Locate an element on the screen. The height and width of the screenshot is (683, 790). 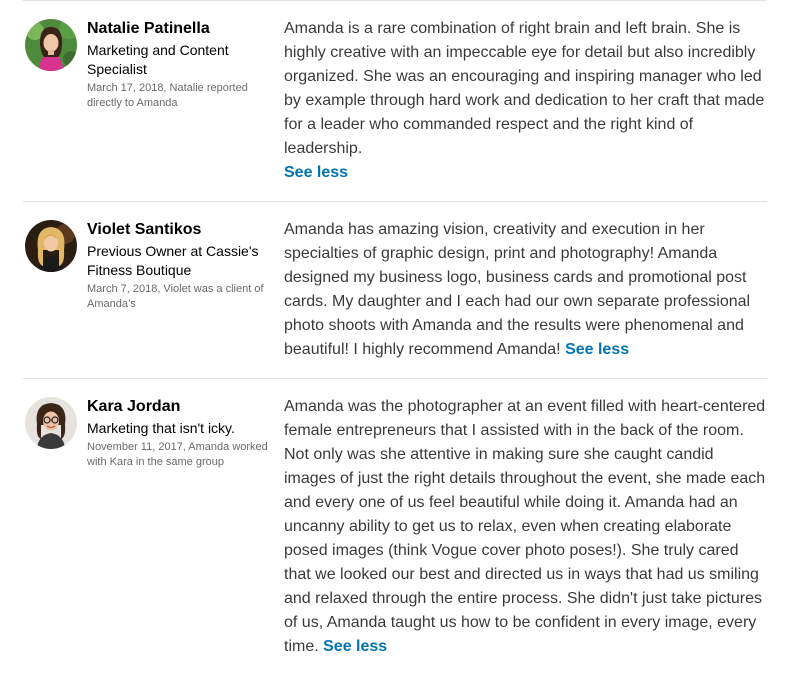
recommender-headline: Marketing that isn't icky. is located at coordinates (161, 428).